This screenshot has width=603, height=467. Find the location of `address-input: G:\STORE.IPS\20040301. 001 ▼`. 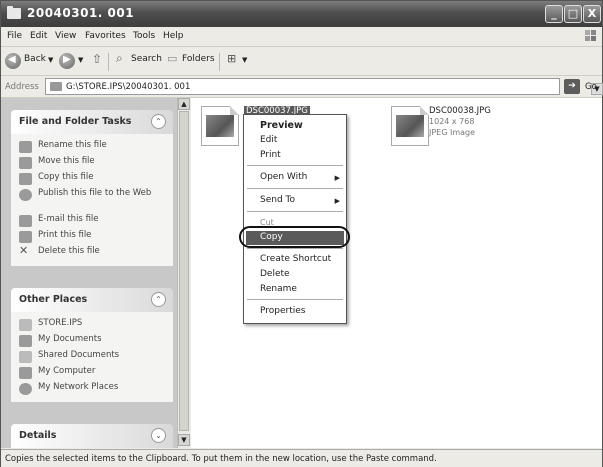

address-input: G:\STORE.IPS\20040301. 001 ▼ is located at coordinates (324, 86).